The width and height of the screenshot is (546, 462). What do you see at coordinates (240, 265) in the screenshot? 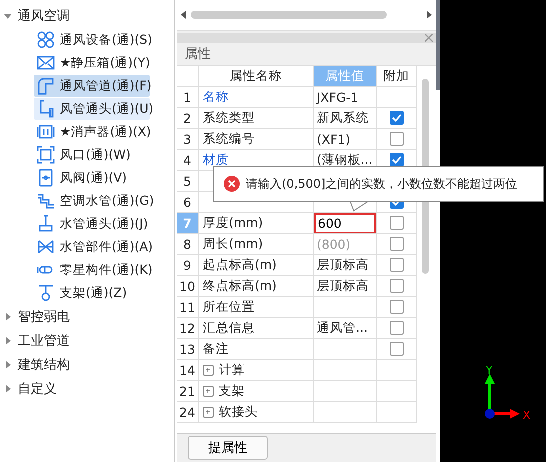
I see `property-name: 起点标高(m)` at bounding box center [240, 265].